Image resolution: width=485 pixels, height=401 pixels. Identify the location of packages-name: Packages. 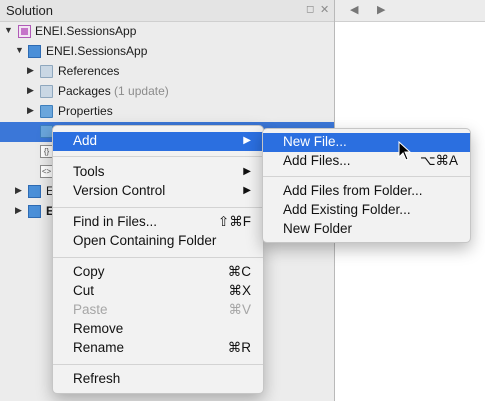
(84, 91).